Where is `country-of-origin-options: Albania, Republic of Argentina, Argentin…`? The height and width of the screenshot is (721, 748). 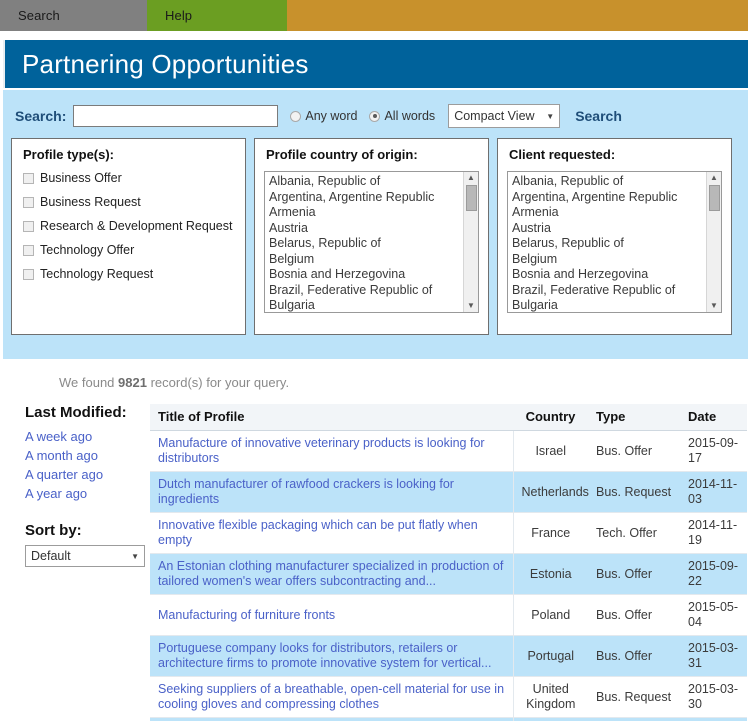 country-of-origin-options: Albania, Republic of Argentina, Argentin… is located at coordinates (364, 242).